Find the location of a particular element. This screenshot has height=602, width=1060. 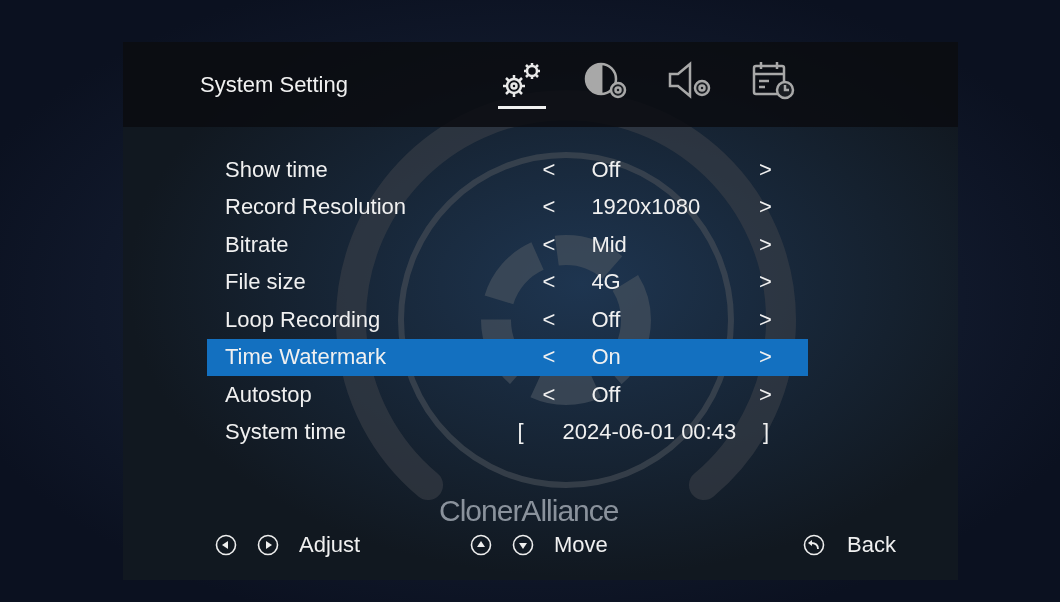

open-bracket: [ is located at coordinates (521, 432).